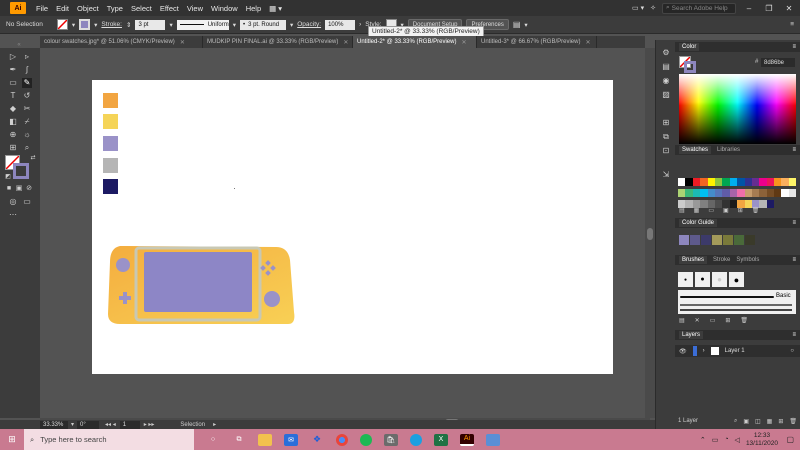 The image size is (800, 450). I want to click on artboard-number-input: 1, so click(129, 424).